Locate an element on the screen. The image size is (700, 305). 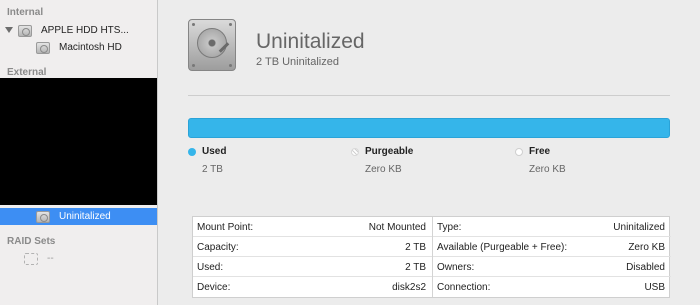
legend-value: 2 TB is located at coordinates (212, 169).